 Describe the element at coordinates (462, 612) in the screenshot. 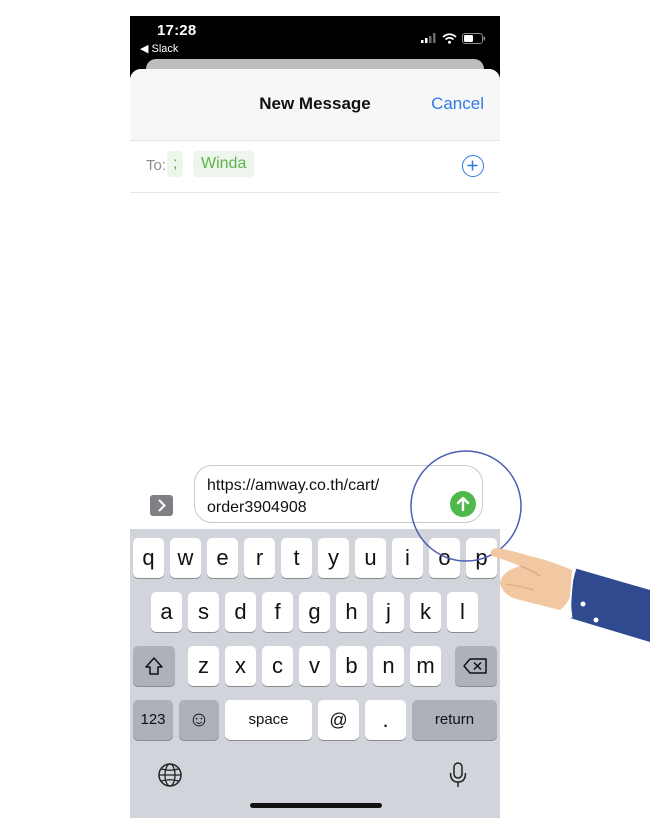

I see `key-l: l` at that location.